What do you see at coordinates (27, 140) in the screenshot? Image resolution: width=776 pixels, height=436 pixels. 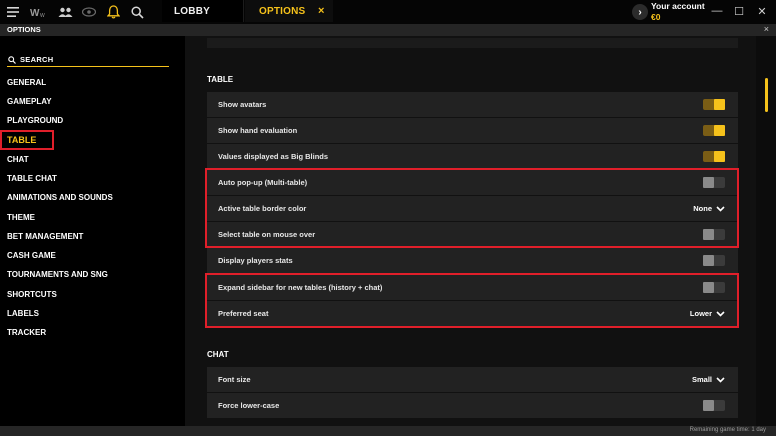 I see `active-item-highlight` at bounding box center [27, 140].